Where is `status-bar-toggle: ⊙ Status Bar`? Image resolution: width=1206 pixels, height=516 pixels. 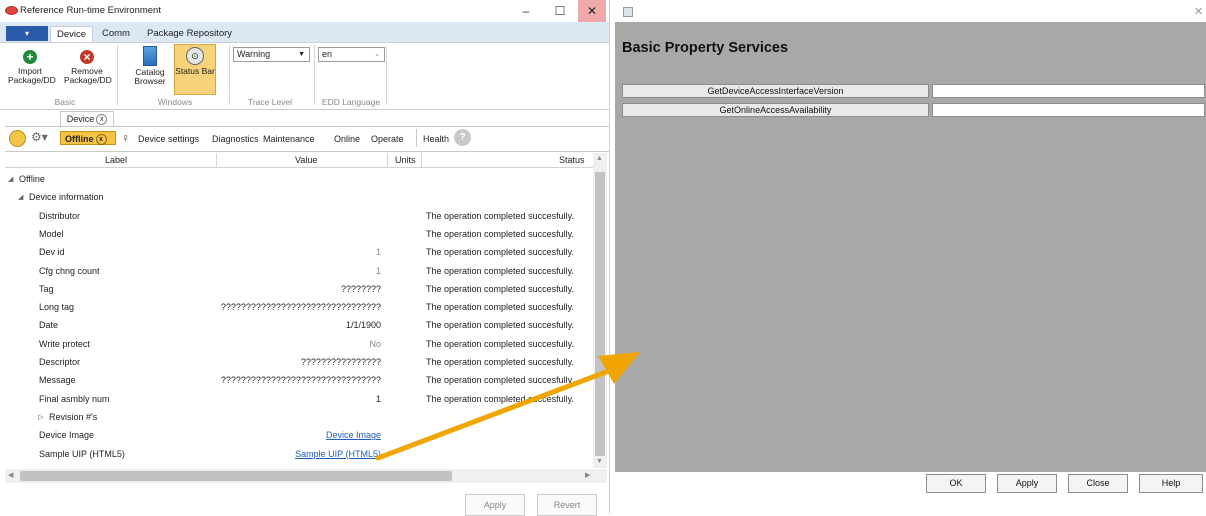 status-bar-toggle: ⊙ Status Bar is located at coordinates (195, 69).